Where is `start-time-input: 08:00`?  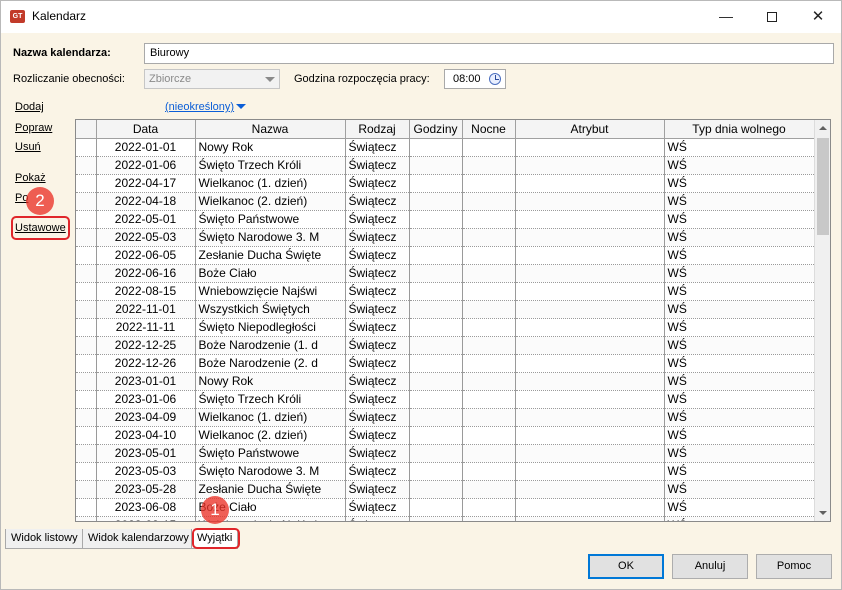
start-time-input: 08:00 is located at coordinates (475, 79).